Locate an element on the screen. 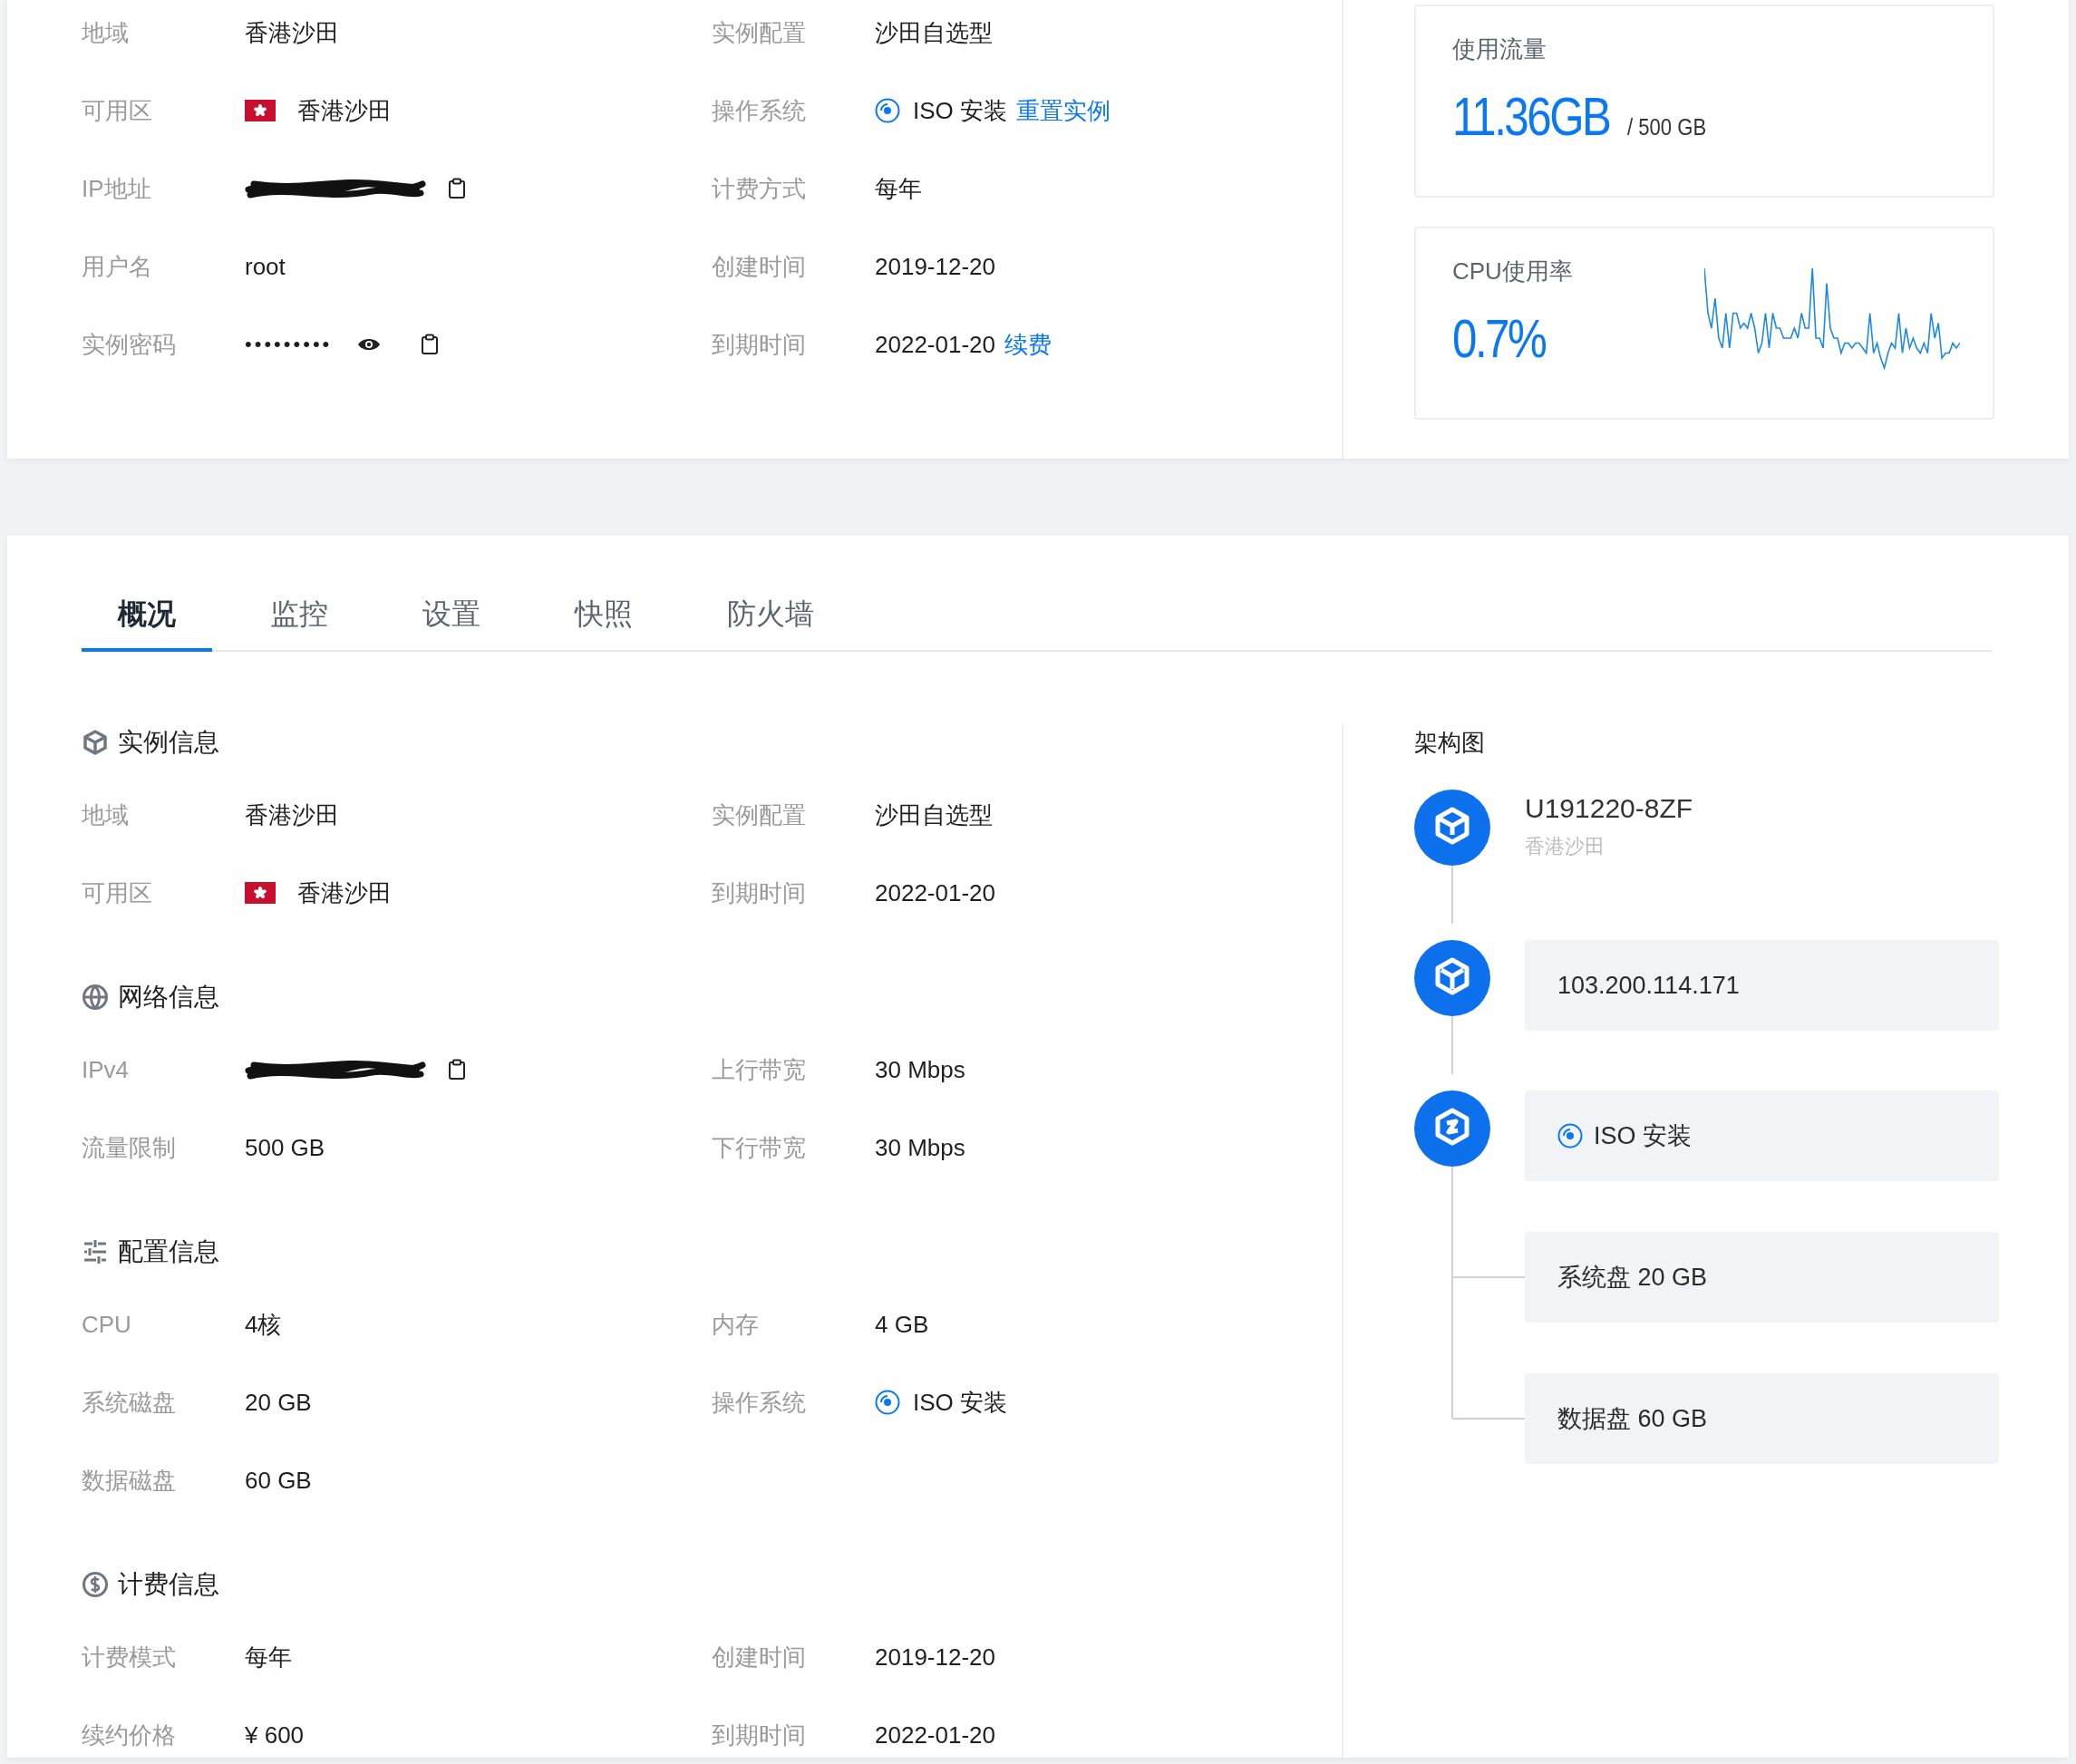 This screenshot has width=2076, height=1764. password-mask: ••••••••• is located at coordinates (289, 345).